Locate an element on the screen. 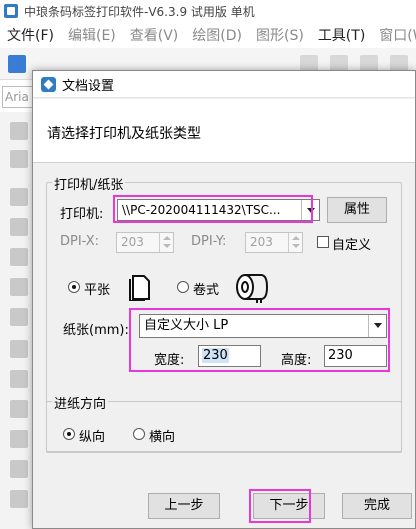 The image size is (416, 529). paper-size-value: 自定义大小 LP is located at coordinates (186, 325).